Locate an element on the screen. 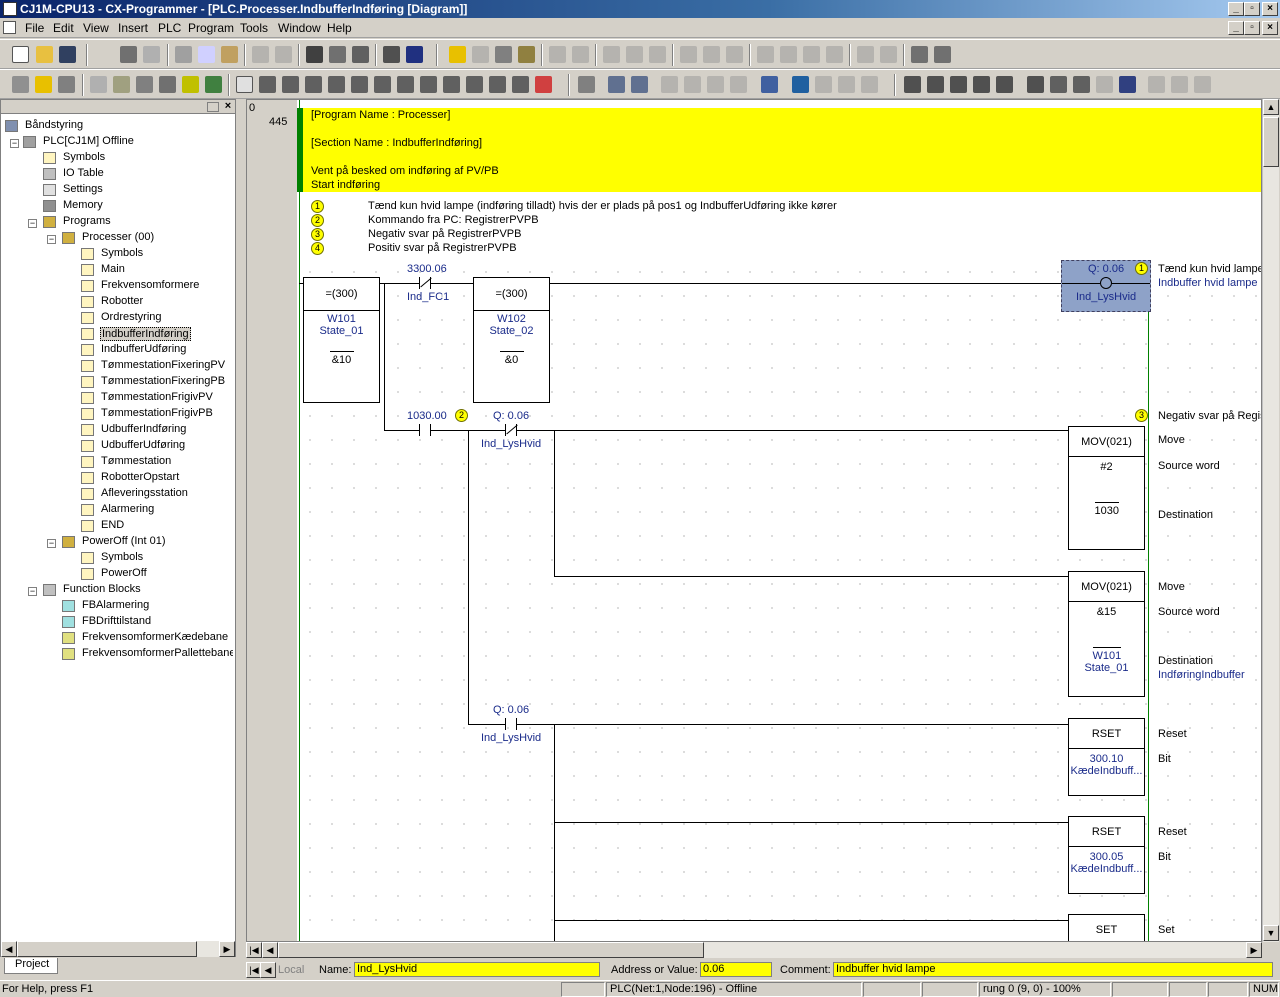 Image resolution: width=1280 pixels, height=997 pixels. zoom-in-icon is located at coordinates (43, 84).